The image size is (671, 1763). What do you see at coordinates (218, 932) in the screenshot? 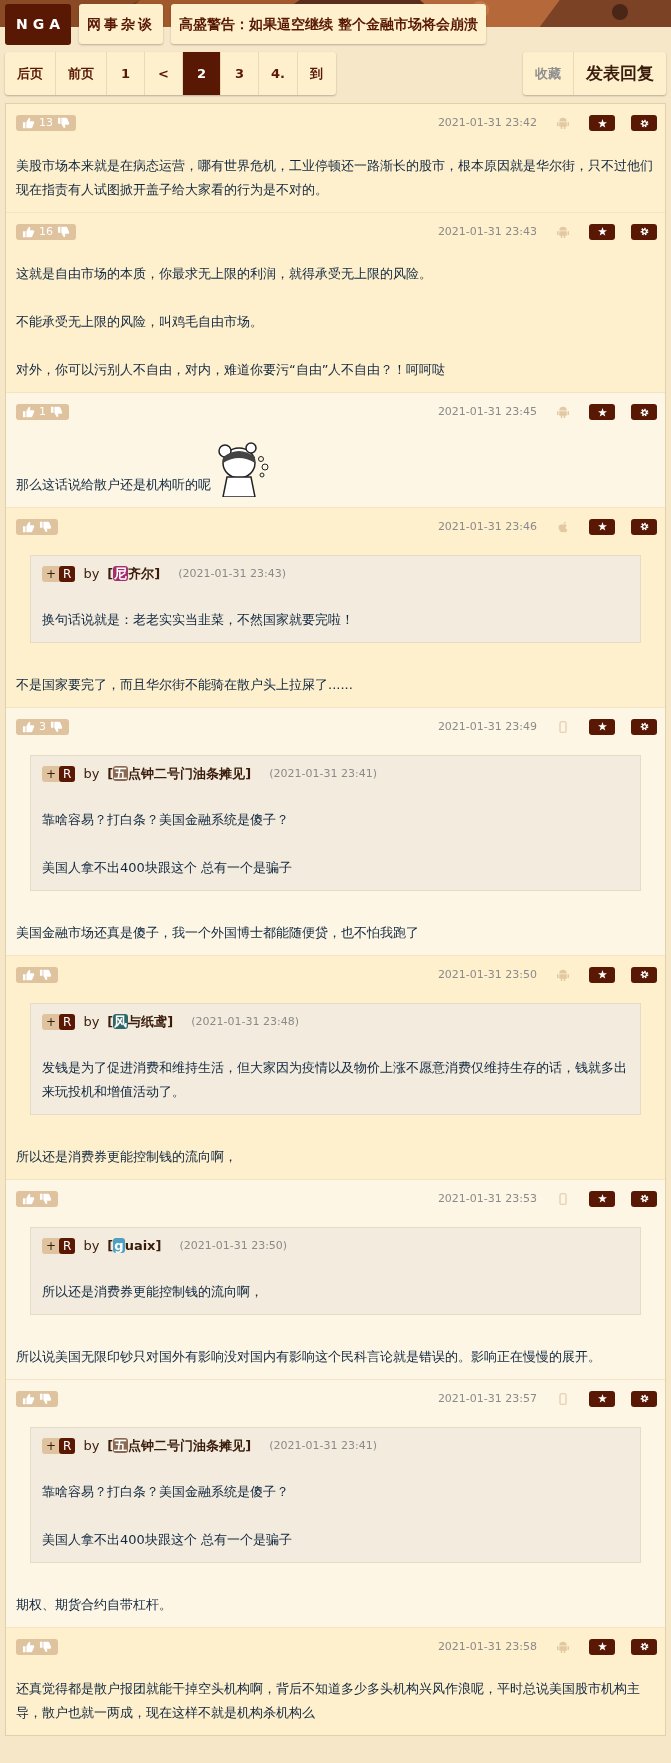
I see `post-text: 美国金融市场还真是傻子，我一个外国博士都能随便贷，也不怕我跑了` at bounding box center [218, 932].